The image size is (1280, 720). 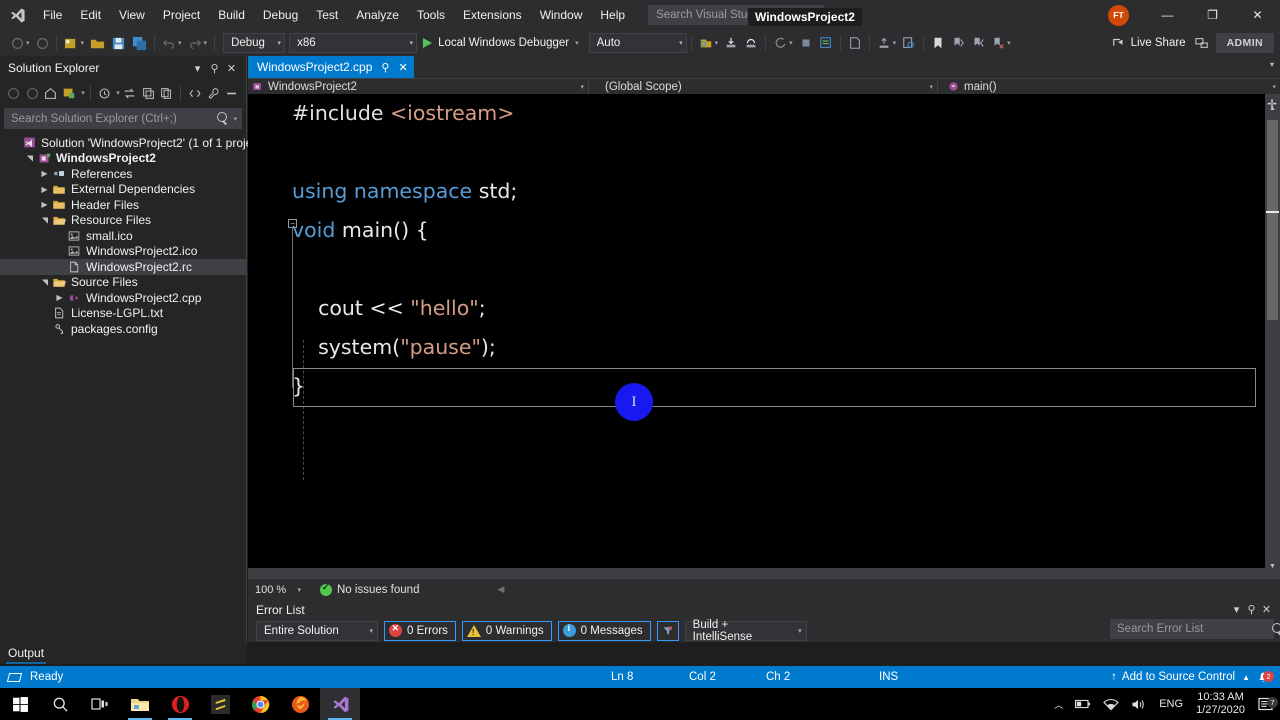 What do you see at coordinates (1178, 677) in the screenshot?
I see `add-to-source-control-button: Add to Source Control` at bounding box center [1178, 677].